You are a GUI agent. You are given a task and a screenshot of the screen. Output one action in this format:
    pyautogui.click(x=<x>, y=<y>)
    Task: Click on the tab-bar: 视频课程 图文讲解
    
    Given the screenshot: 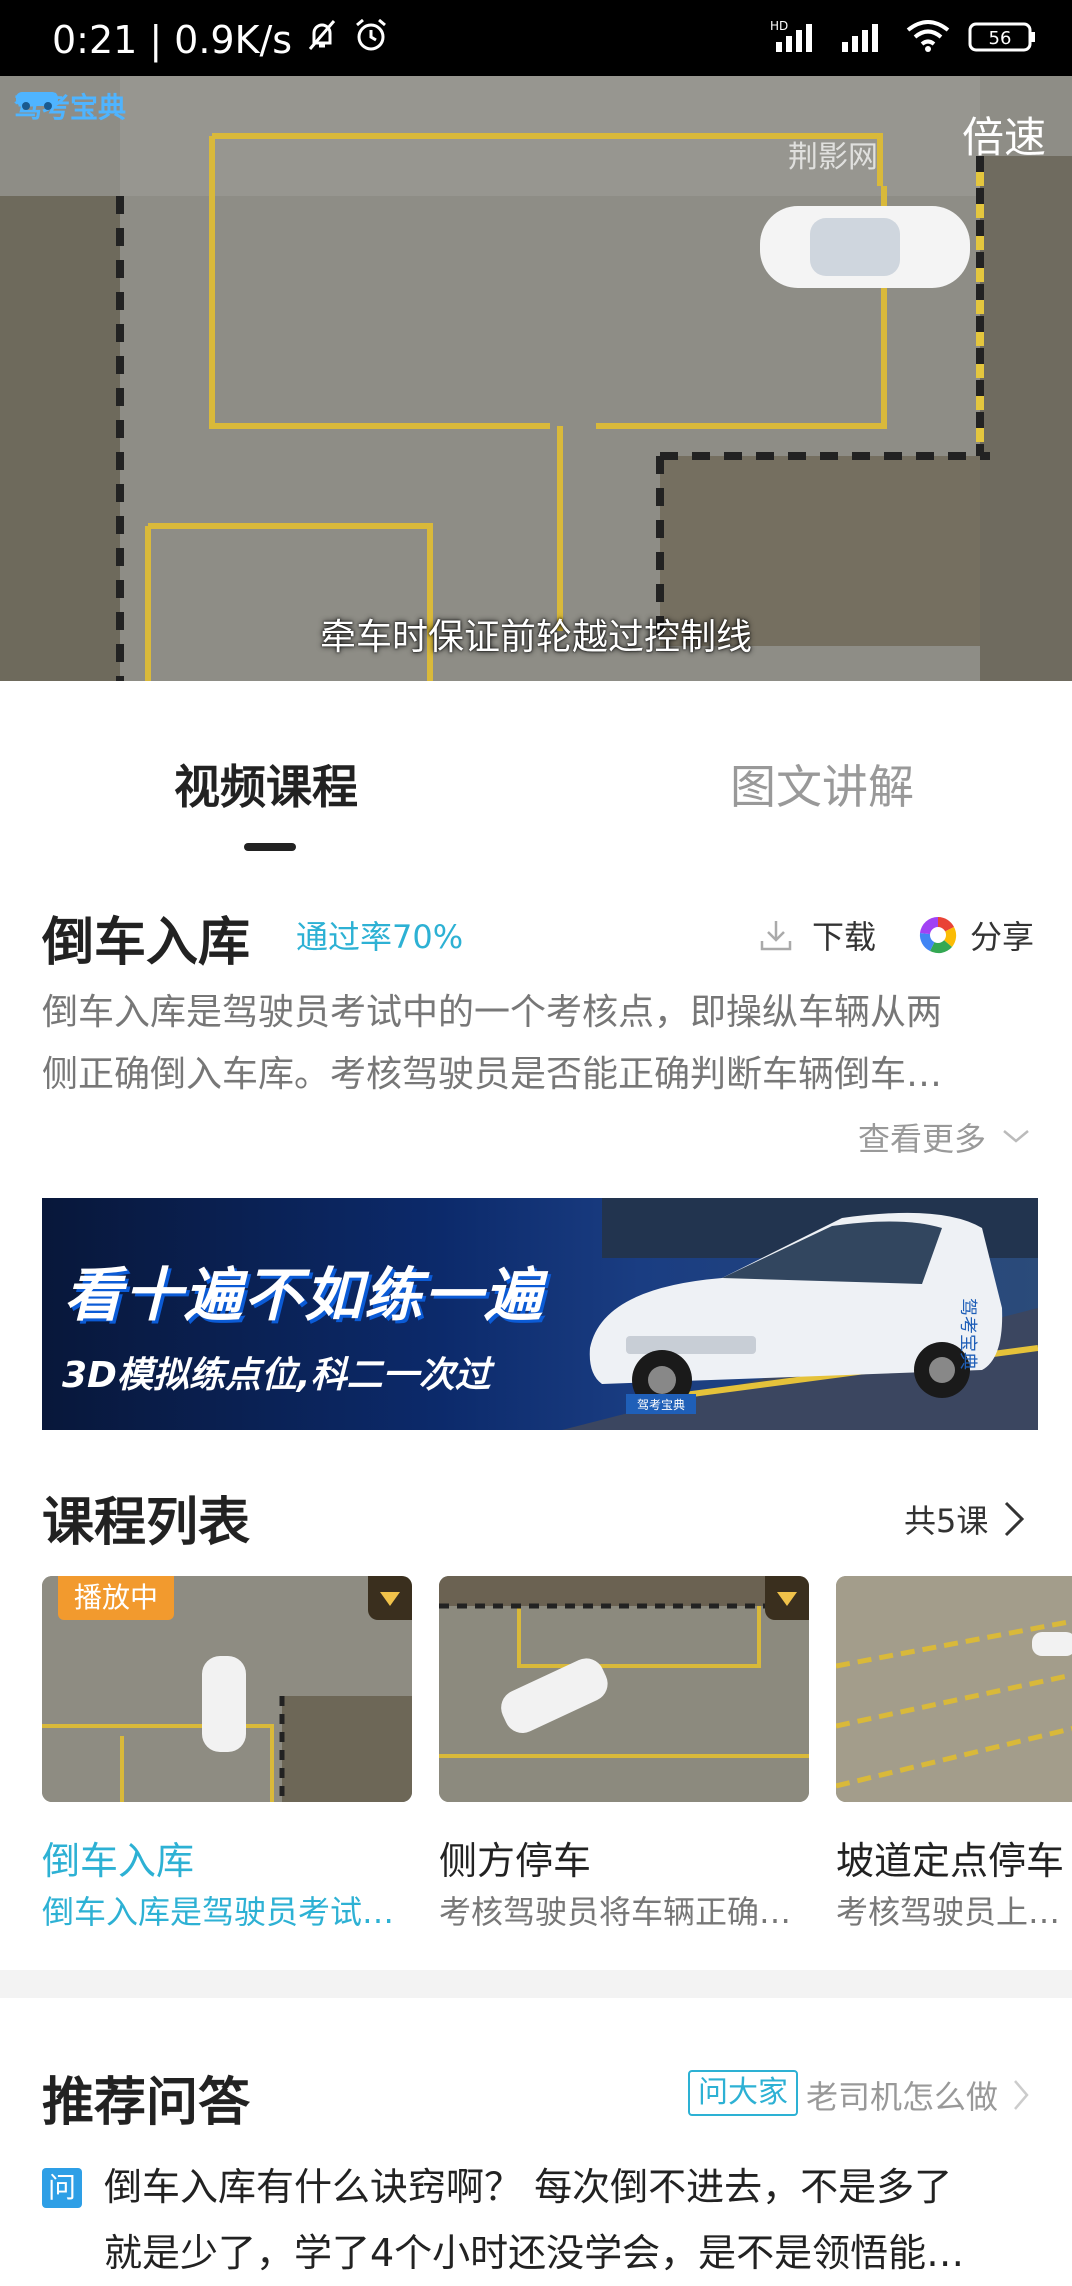 What is the action you would take?
    pyautogui.click(x=536, y=766)
    